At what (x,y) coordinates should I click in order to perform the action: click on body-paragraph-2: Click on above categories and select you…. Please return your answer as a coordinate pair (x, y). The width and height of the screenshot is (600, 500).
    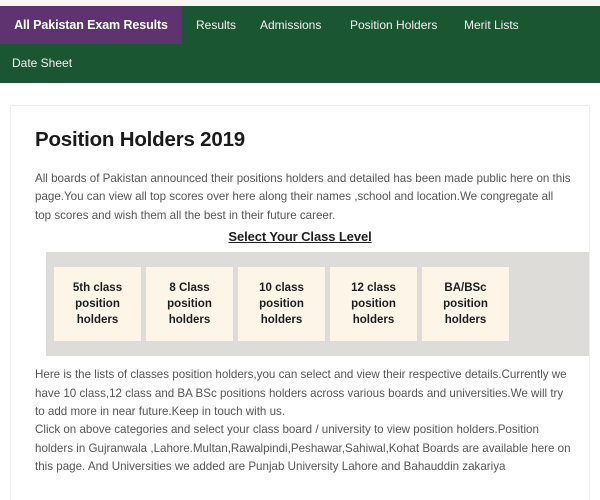
    Looking at the image, I should click on (303, 448).